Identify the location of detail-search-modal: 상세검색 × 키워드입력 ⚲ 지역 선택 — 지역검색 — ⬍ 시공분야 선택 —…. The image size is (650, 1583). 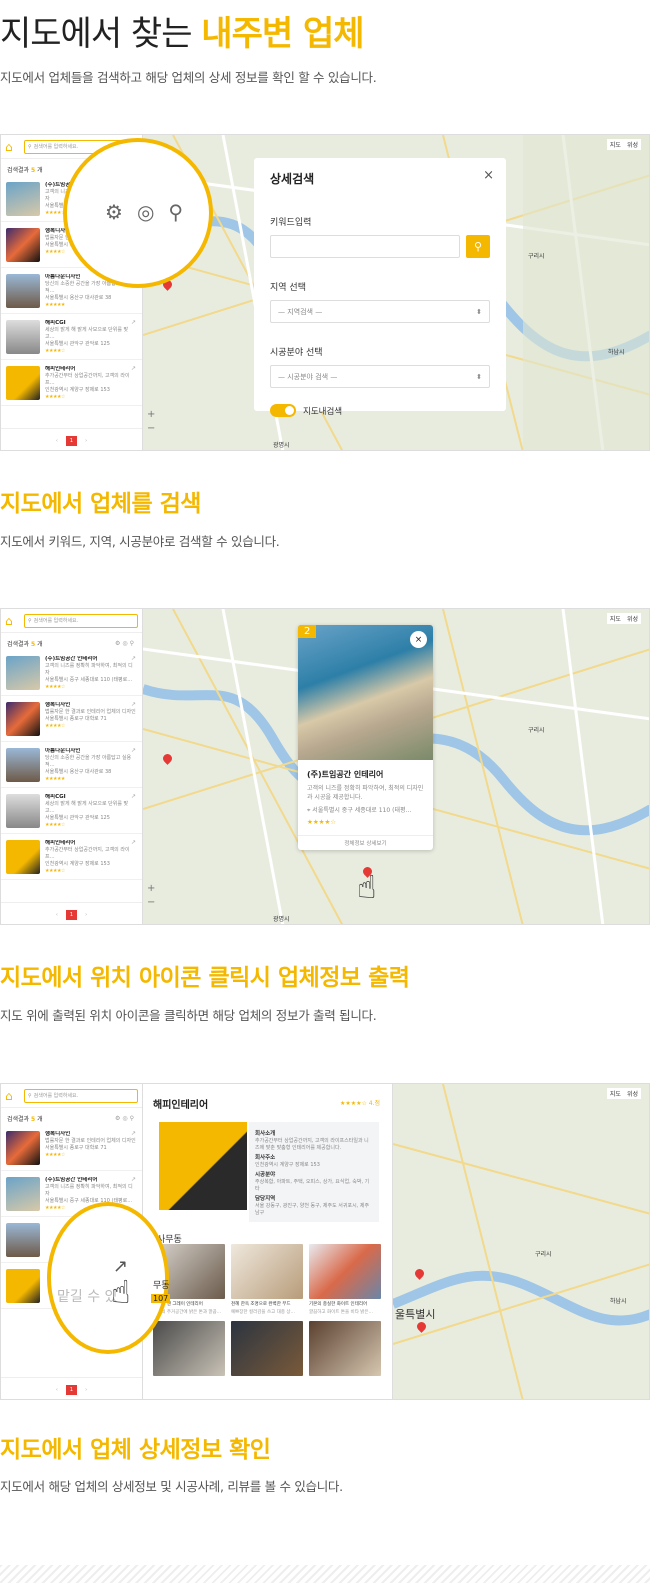
(380, 287).